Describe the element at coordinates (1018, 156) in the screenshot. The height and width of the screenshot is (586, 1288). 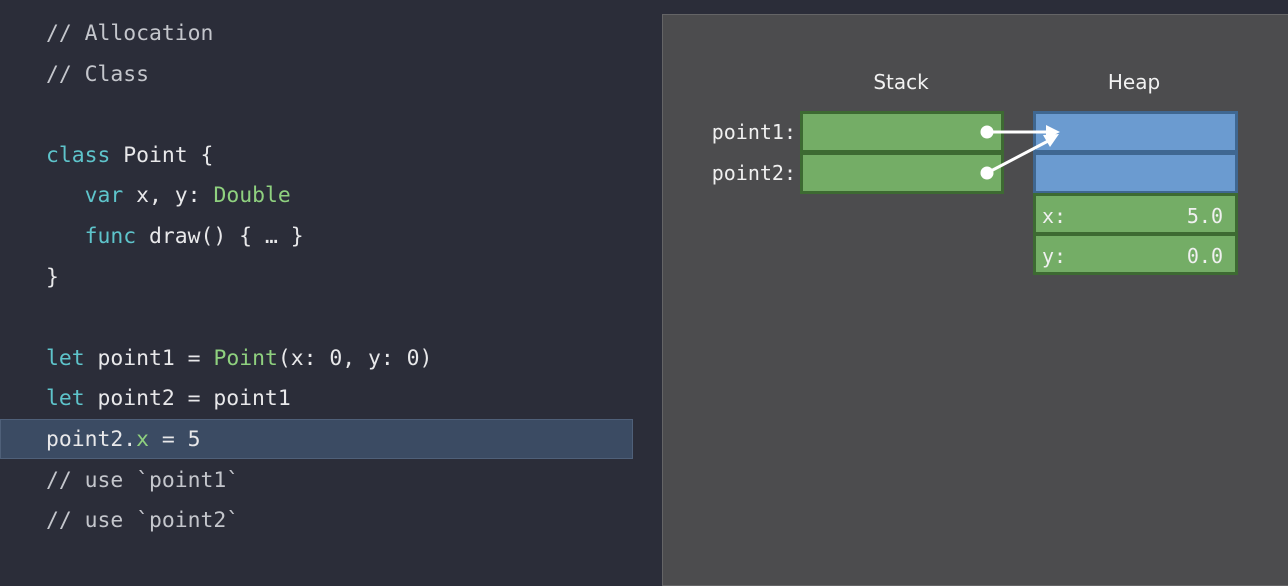
I see `arrow-point2` at that location.